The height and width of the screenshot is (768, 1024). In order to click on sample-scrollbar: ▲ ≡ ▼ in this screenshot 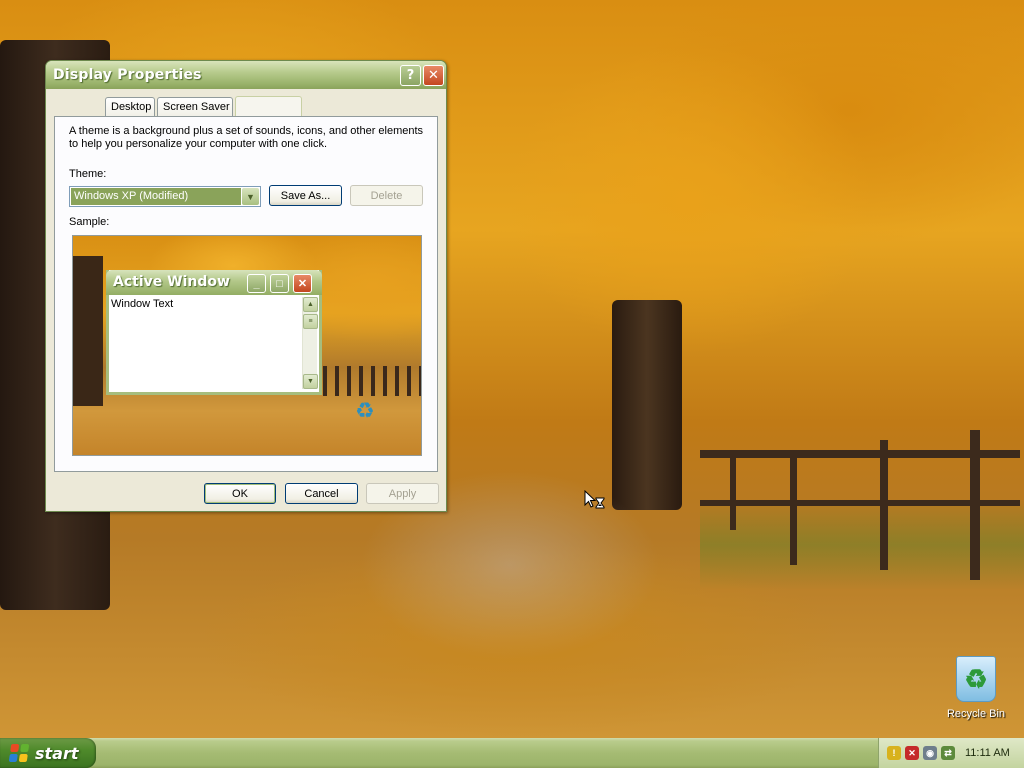, I will do `click(310, 343)`.